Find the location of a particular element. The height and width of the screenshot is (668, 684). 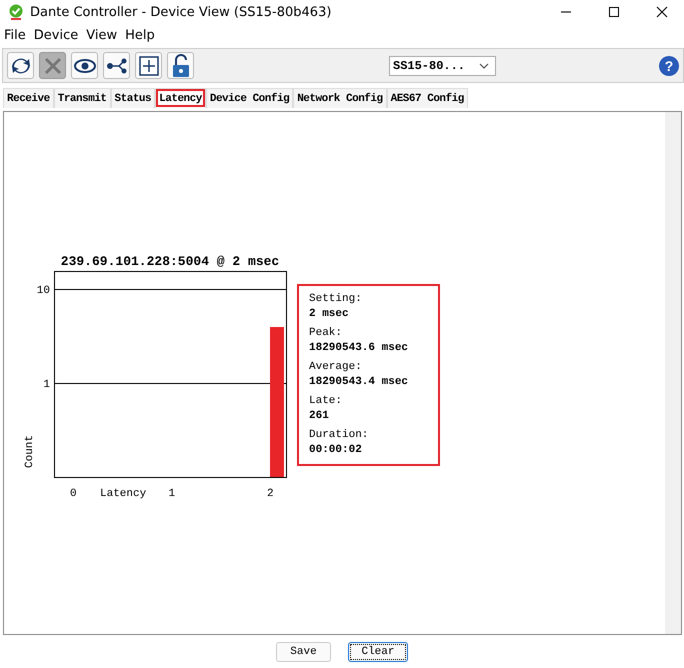

y-tick-label: 1 is located at coordinates (46, 385).